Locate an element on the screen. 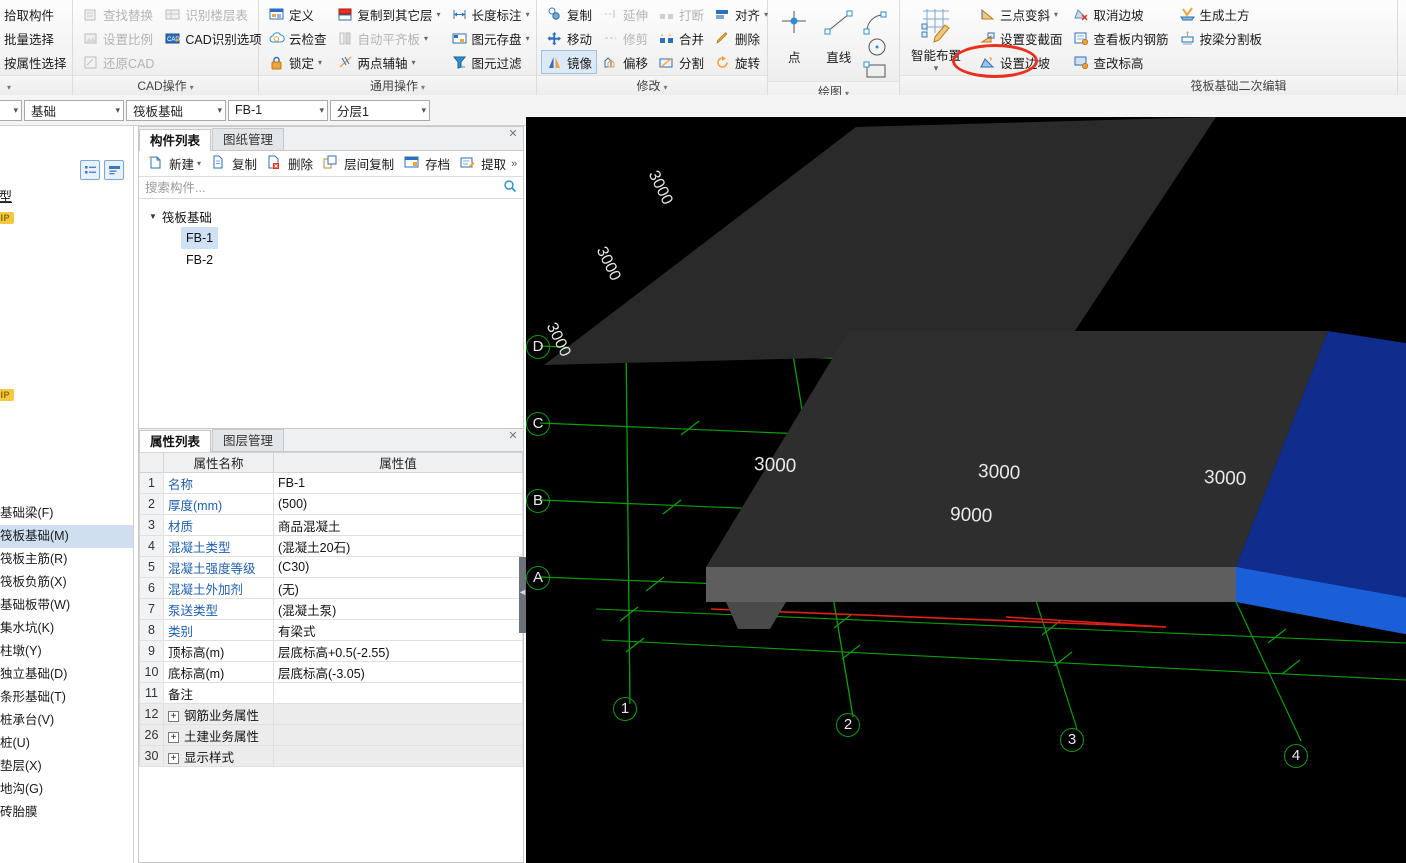 Image resolution: width=1406 pixels, height=863 pixels. table-row: 9 顶标高(m) 层底标高+0.5(-2.55) is located at coordinates (331, 651).